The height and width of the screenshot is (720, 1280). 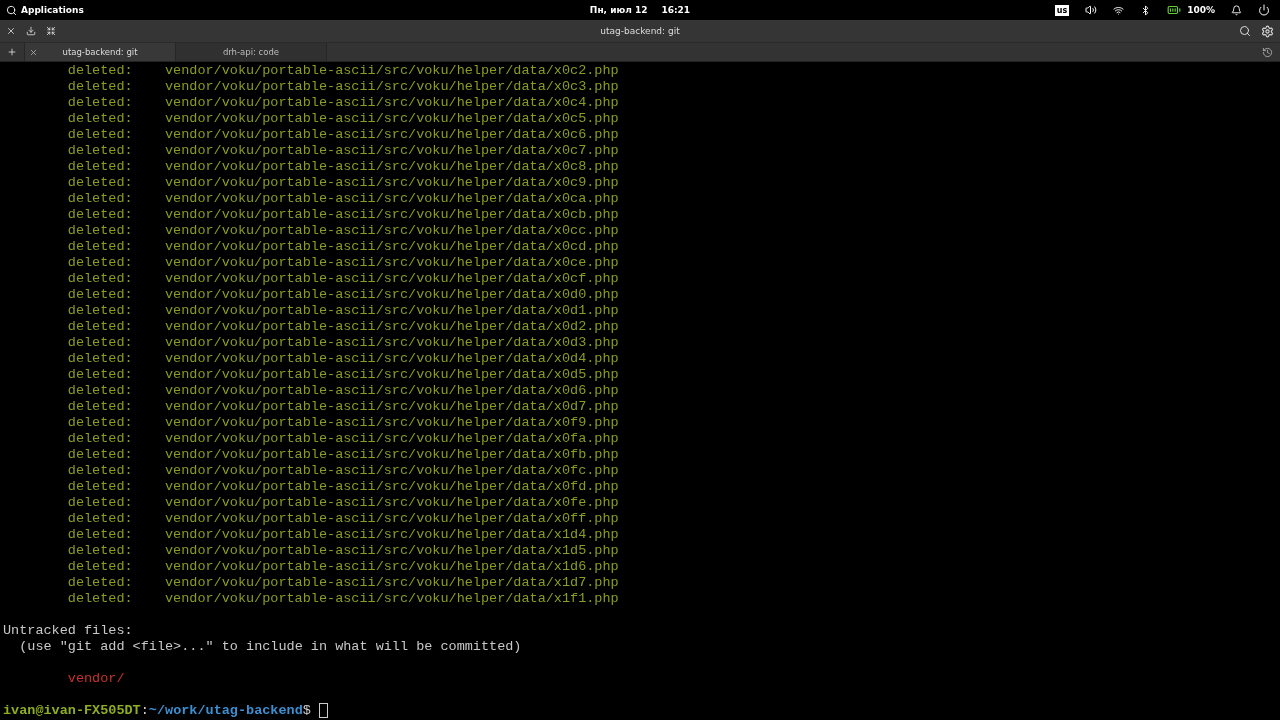 I want to click on file-path: vendor/voku/portable-ascii/src/voku/helper/data/x0c4.php, so click(x=392, y=103).